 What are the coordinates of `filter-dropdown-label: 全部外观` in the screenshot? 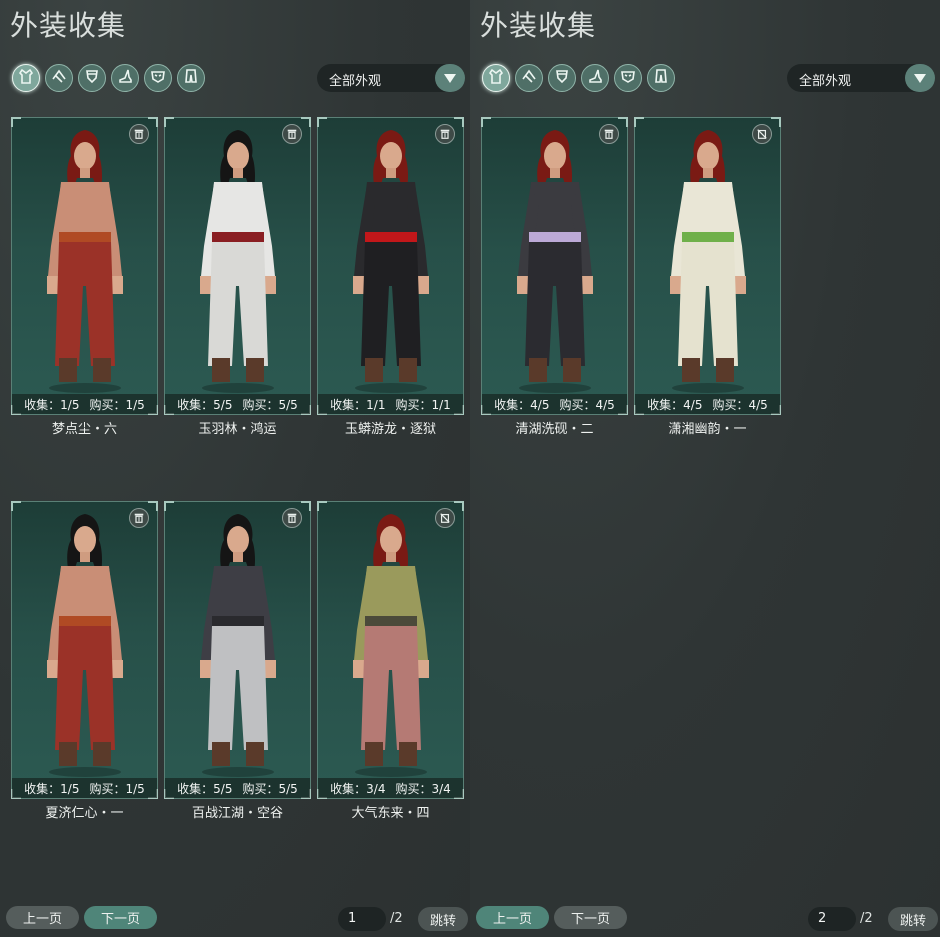 It's located at (825, 81).